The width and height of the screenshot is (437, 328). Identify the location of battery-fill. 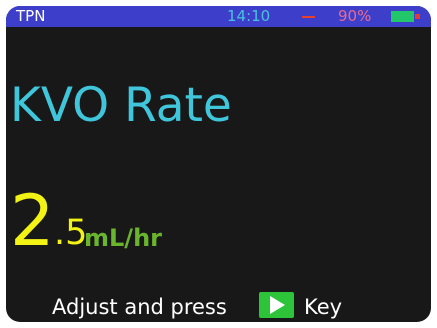
(402, 16).